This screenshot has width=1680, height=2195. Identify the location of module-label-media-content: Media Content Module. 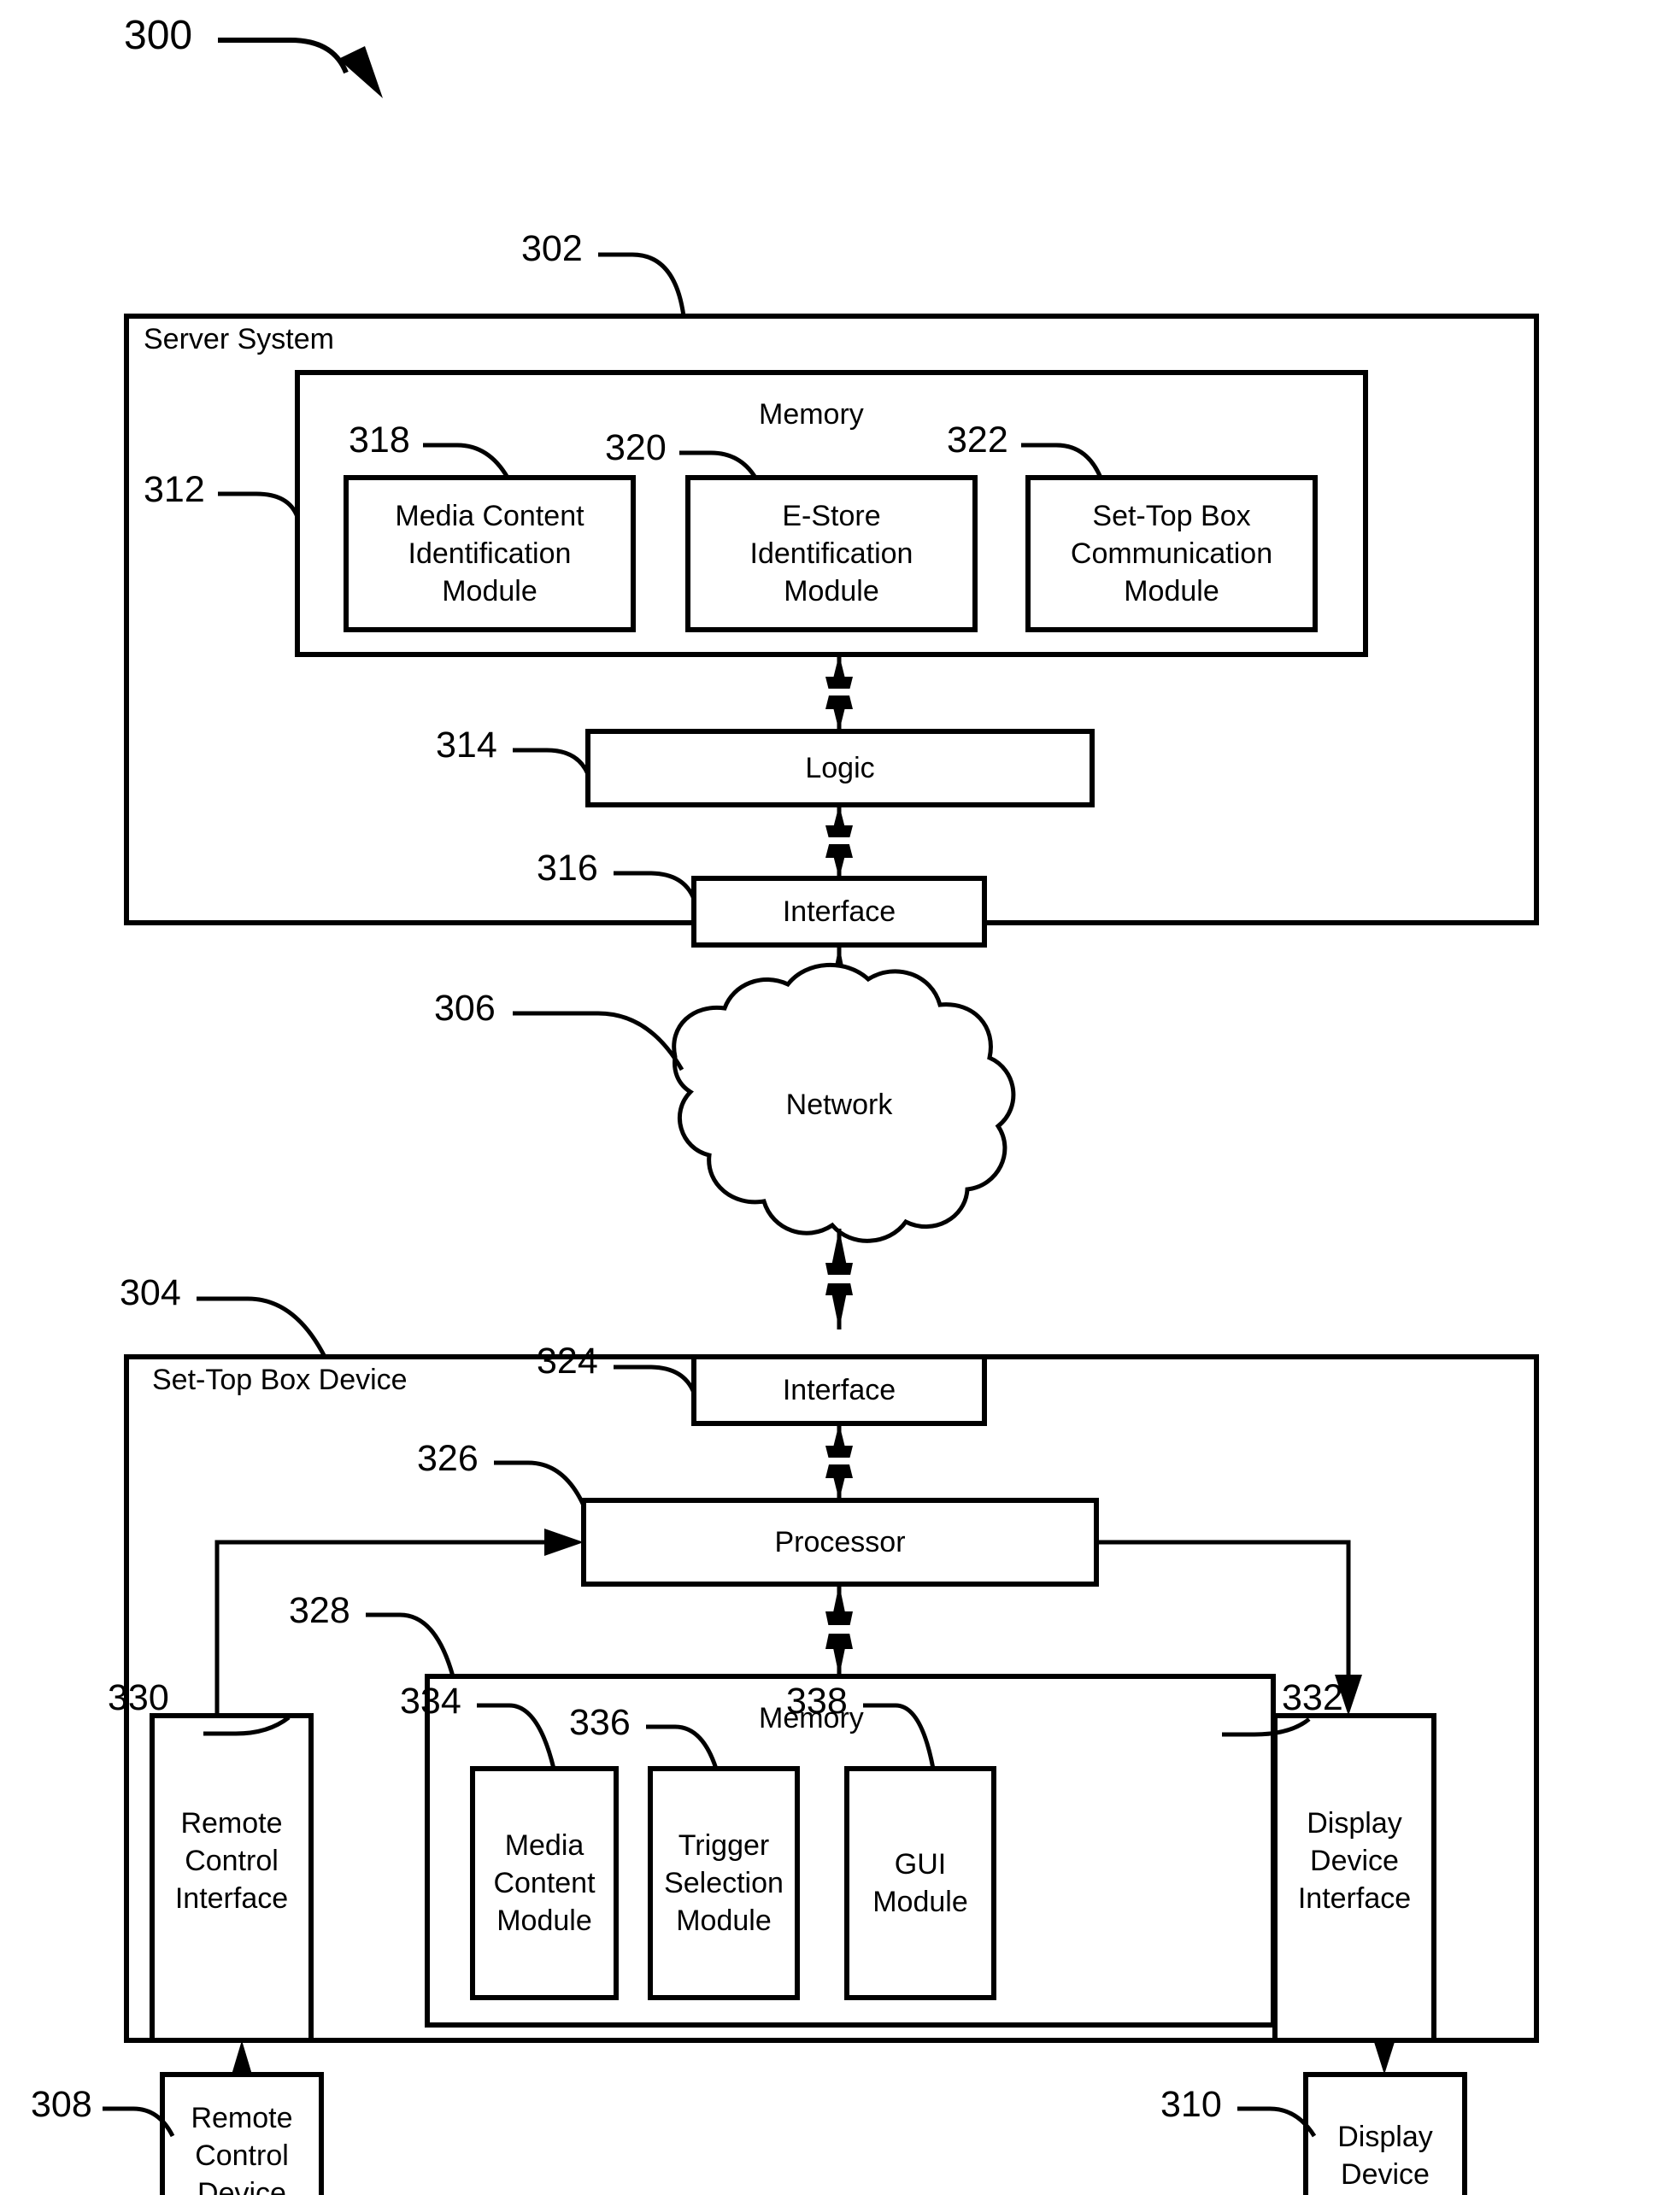
(544, 1883).